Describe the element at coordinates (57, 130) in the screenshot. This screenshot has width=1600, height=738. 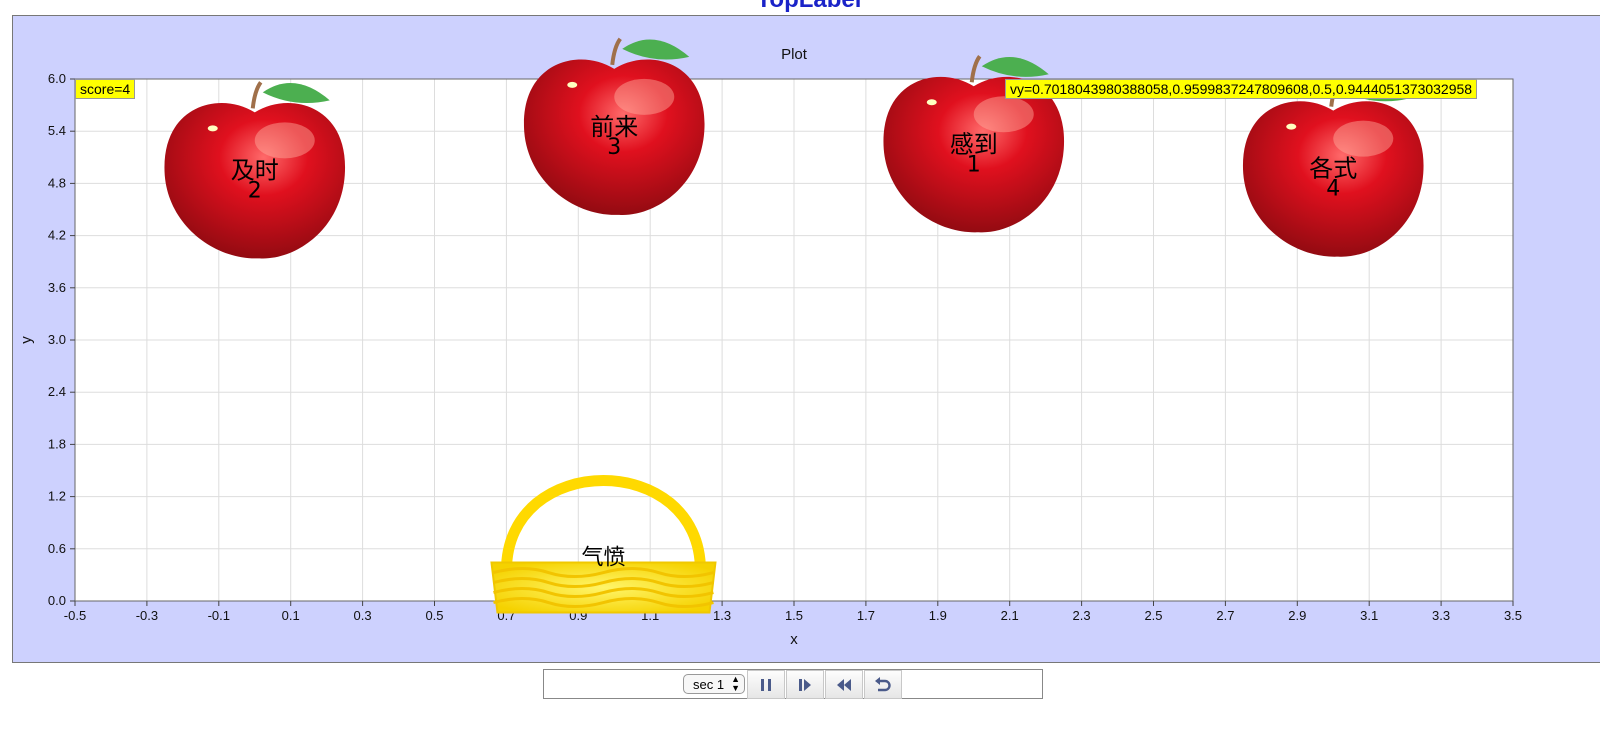
I see `y-tick-label: 5.4` at that location.